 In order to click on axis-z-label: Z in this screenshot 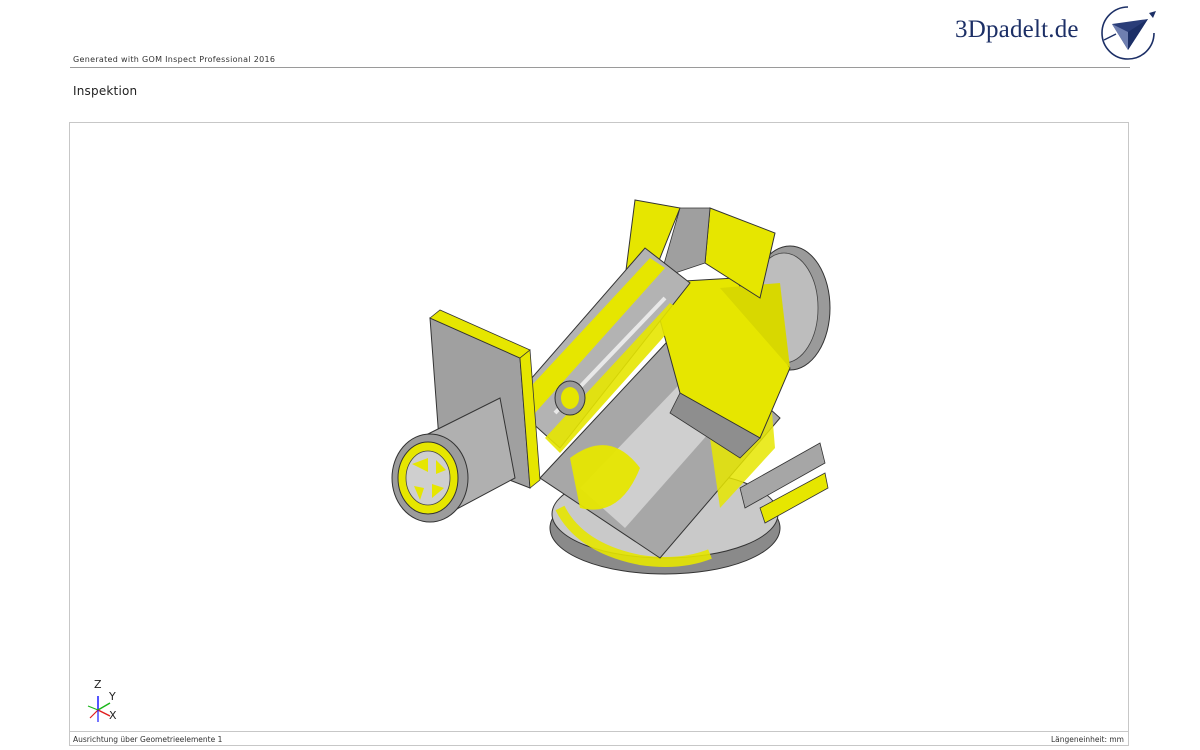, I will do `click(98, 684)`.